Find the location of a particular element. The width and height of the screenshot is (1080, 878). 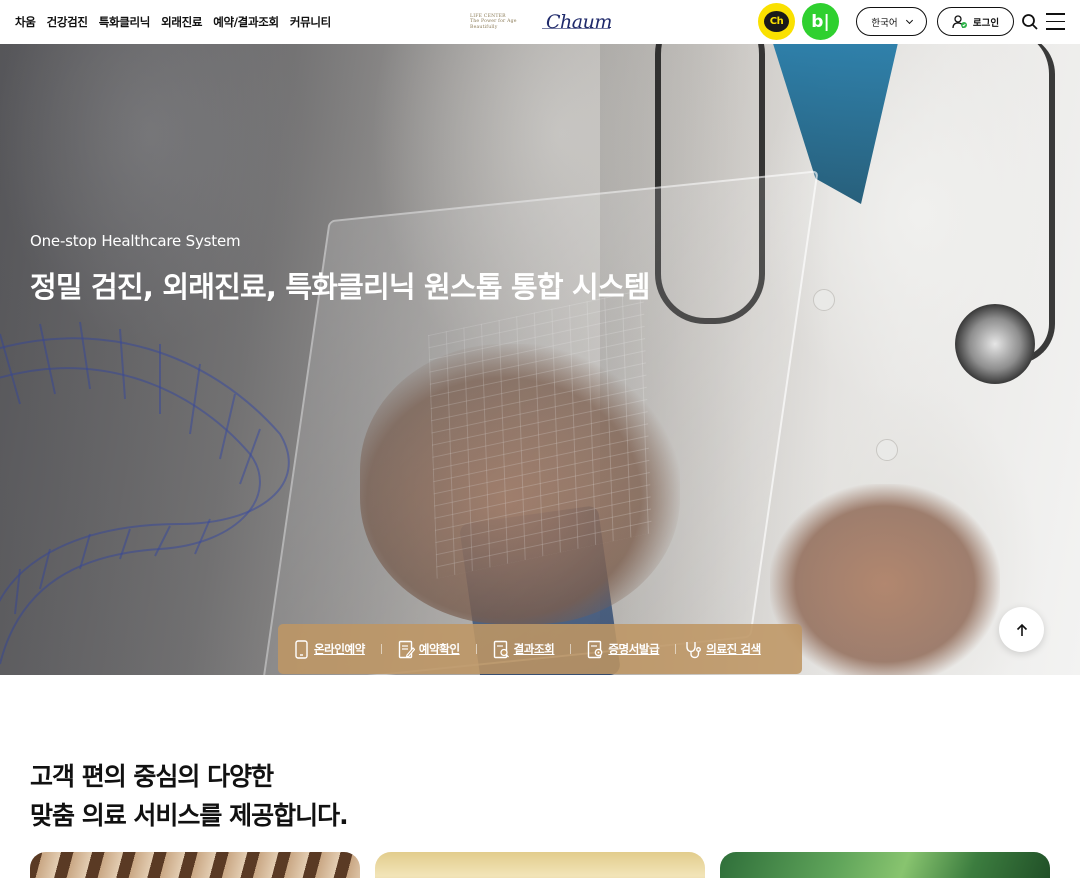

quick-menu-certificate: 증명서발급 is located at coordinates (623, 649).